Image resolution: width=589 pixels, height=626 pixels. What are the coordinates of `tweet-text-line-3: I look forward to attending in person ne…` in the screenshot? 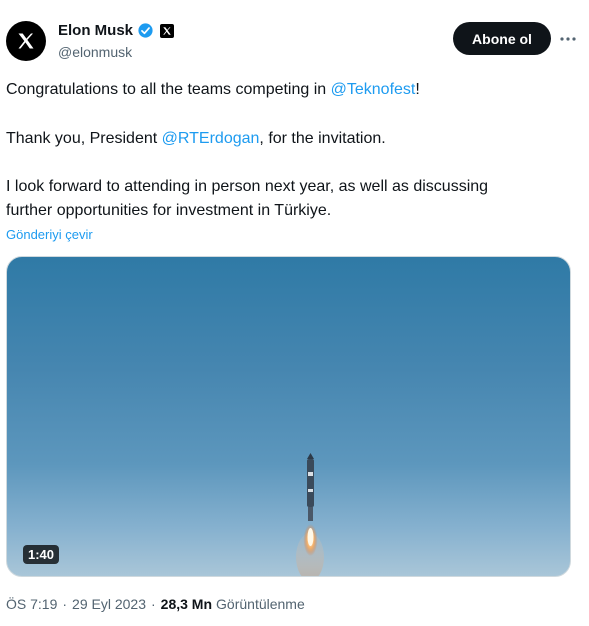 It's located at (292, 187).